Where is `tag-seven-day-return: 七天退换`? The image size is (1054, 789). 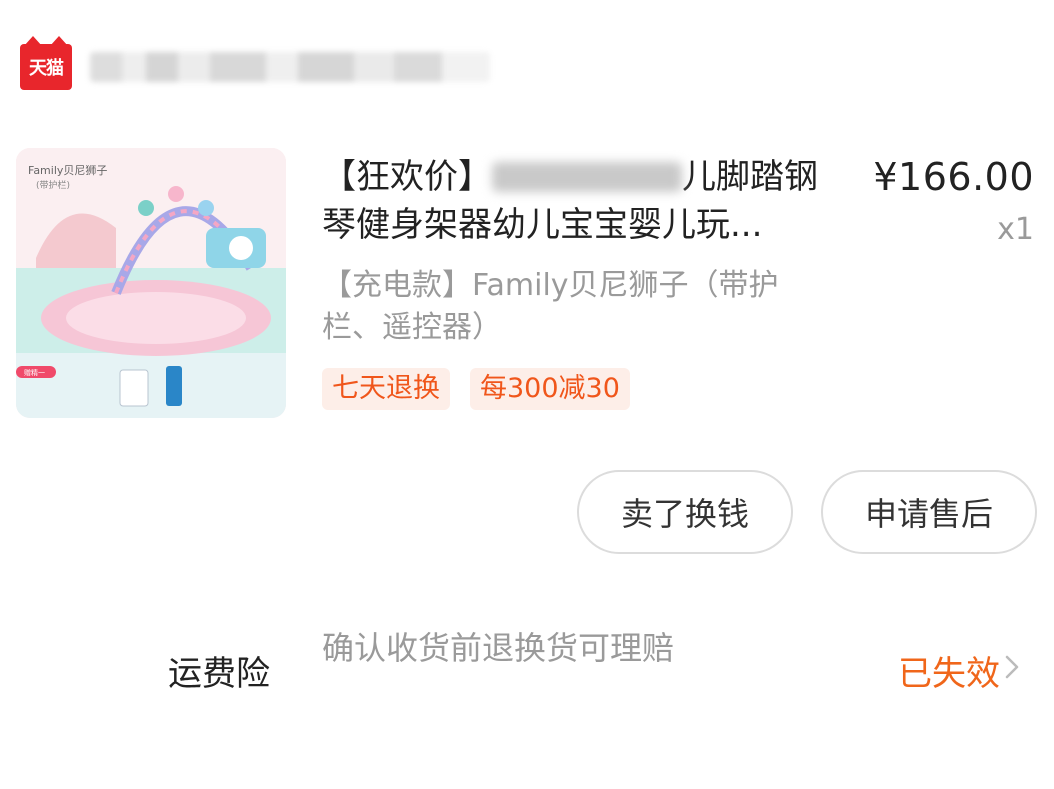 tag-seven-day-return: 七天退换 is located at coordinates (386, 389).